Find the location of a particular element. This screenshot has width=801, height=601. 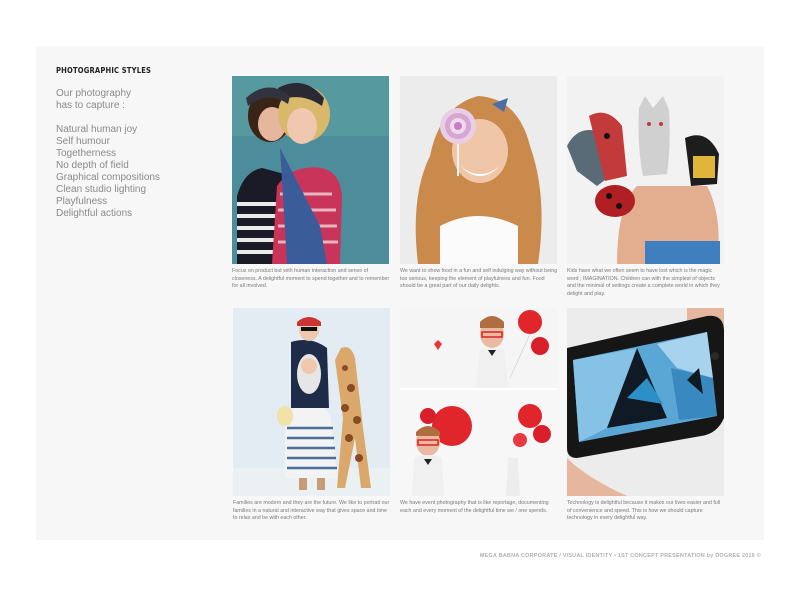

styles-list-item: Clean studio lighting is located at coordinates (101, 189).